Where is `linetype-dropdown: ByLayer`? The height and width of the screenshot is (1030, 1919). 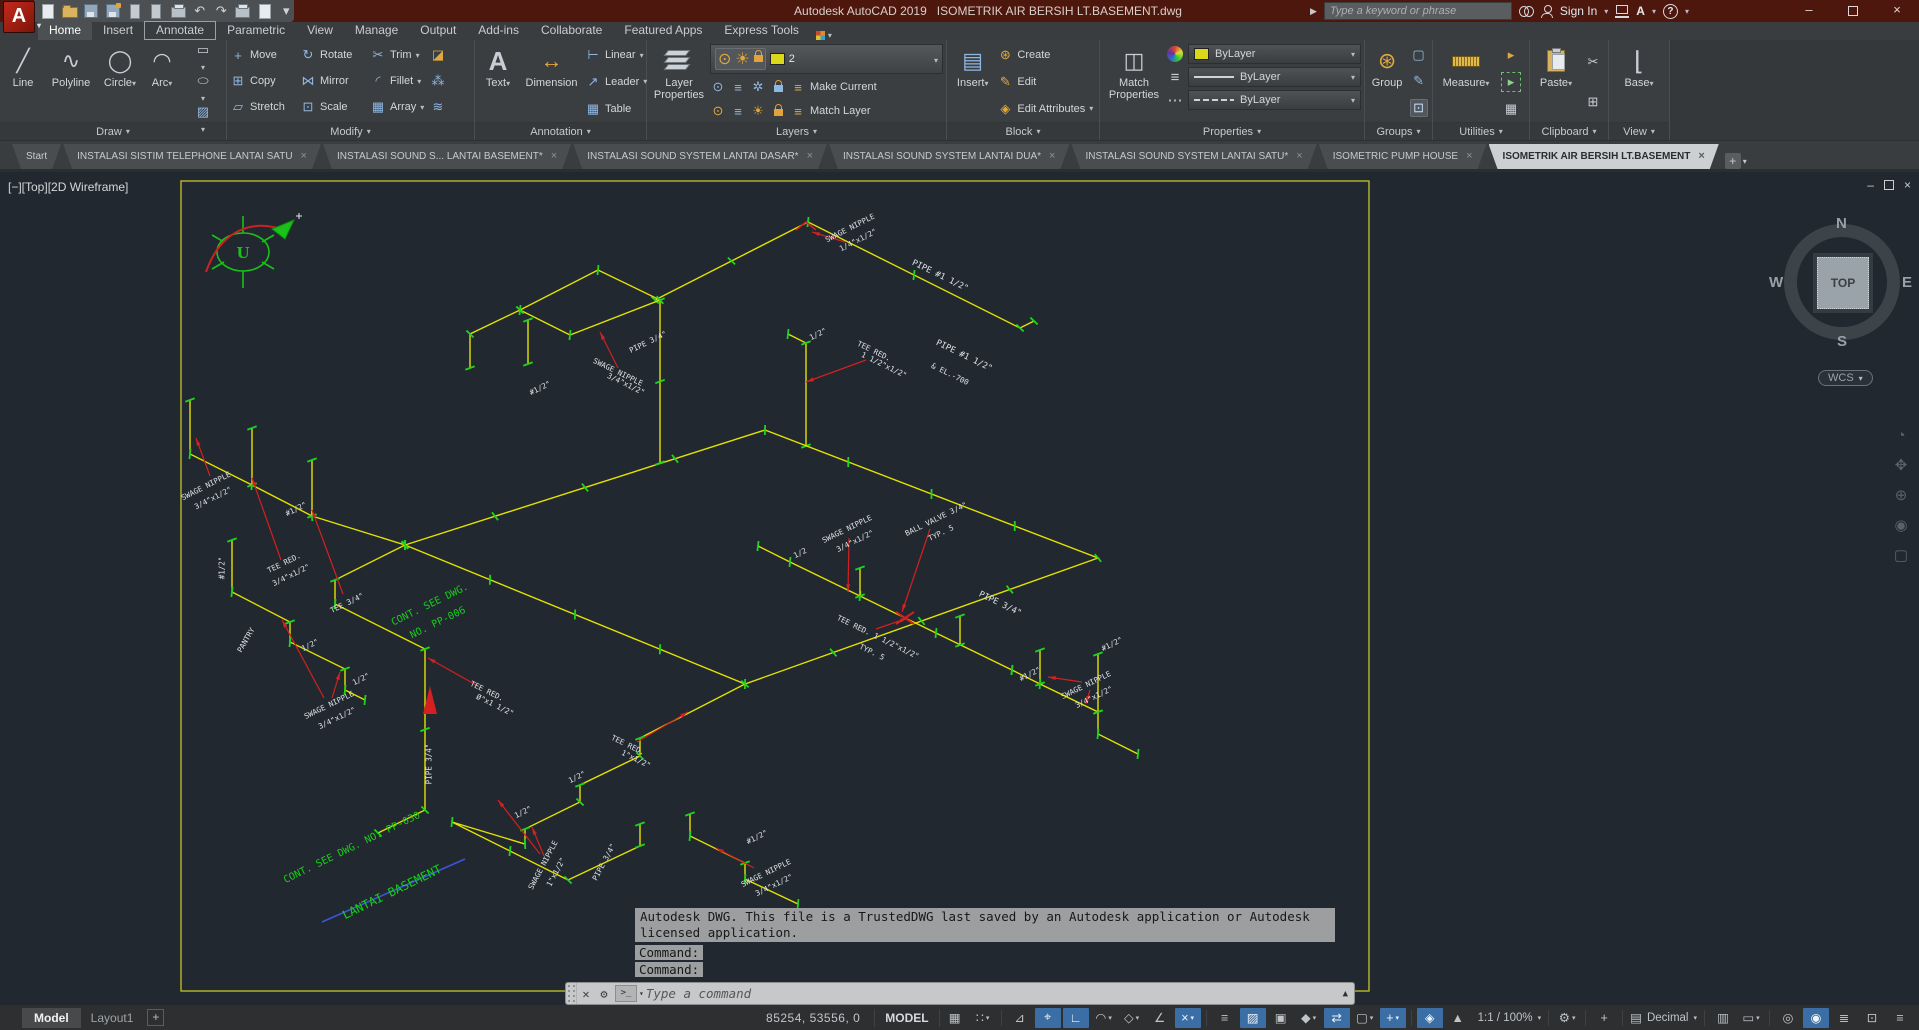 linetype-dropdown: ByLayer is located at coordinates (1274, 100).